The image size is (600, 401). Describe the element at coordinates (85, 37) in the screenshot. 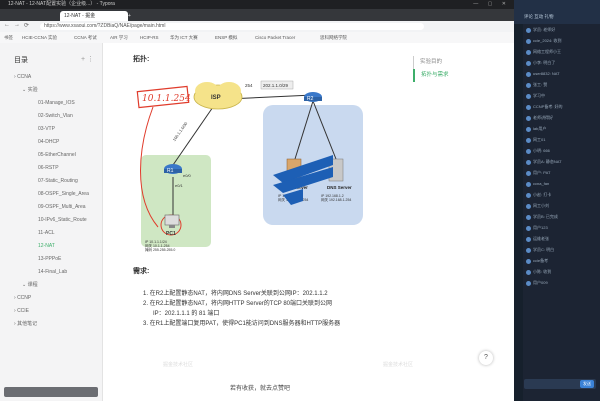

I see `bookmark-item: CCNA 考试` at that location.